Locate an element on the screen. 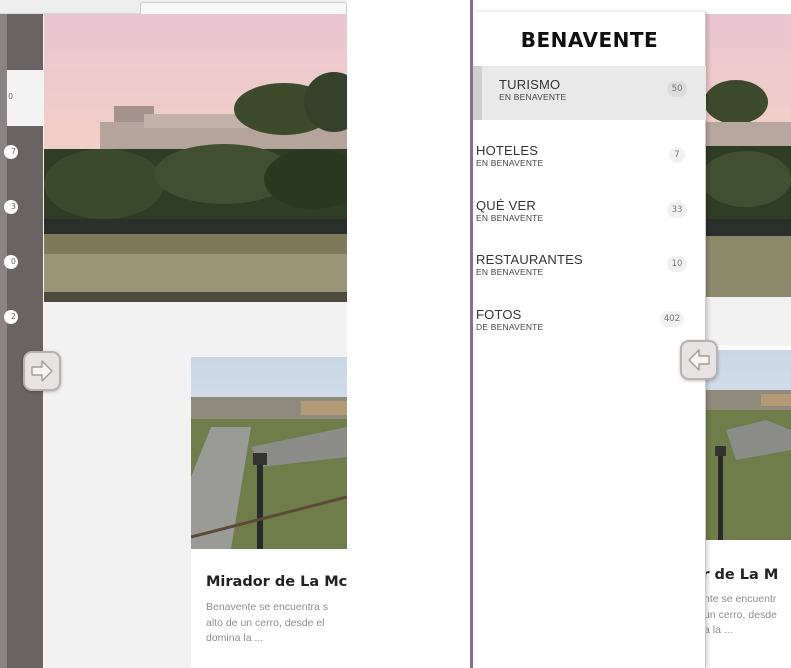 This screenshot has height=668, width=791. rail-count-1: 0 is located at coordinates (11, 96).